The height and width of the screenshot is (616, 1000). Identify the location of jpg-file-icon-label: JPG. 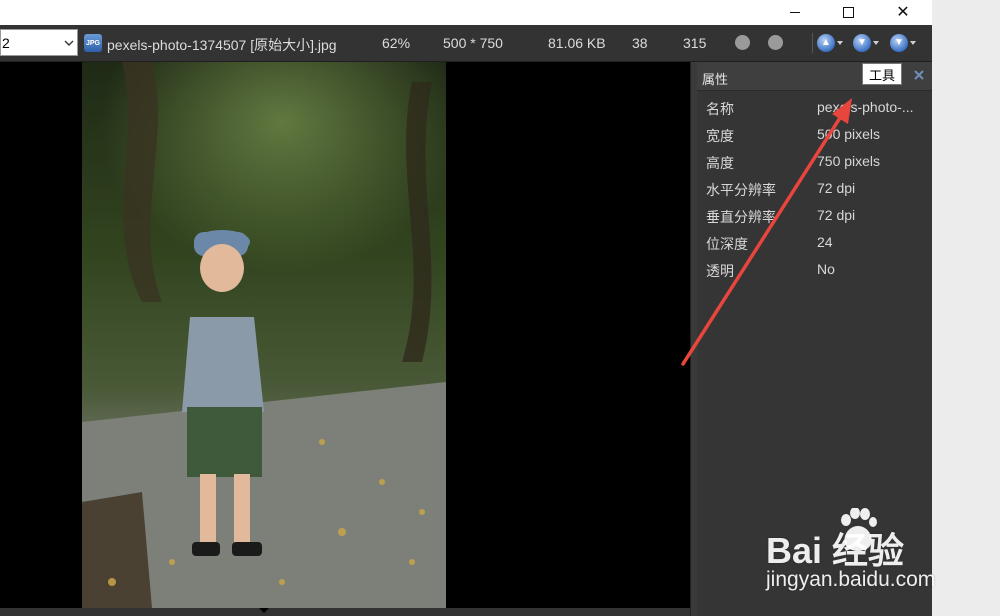
(92, 43).